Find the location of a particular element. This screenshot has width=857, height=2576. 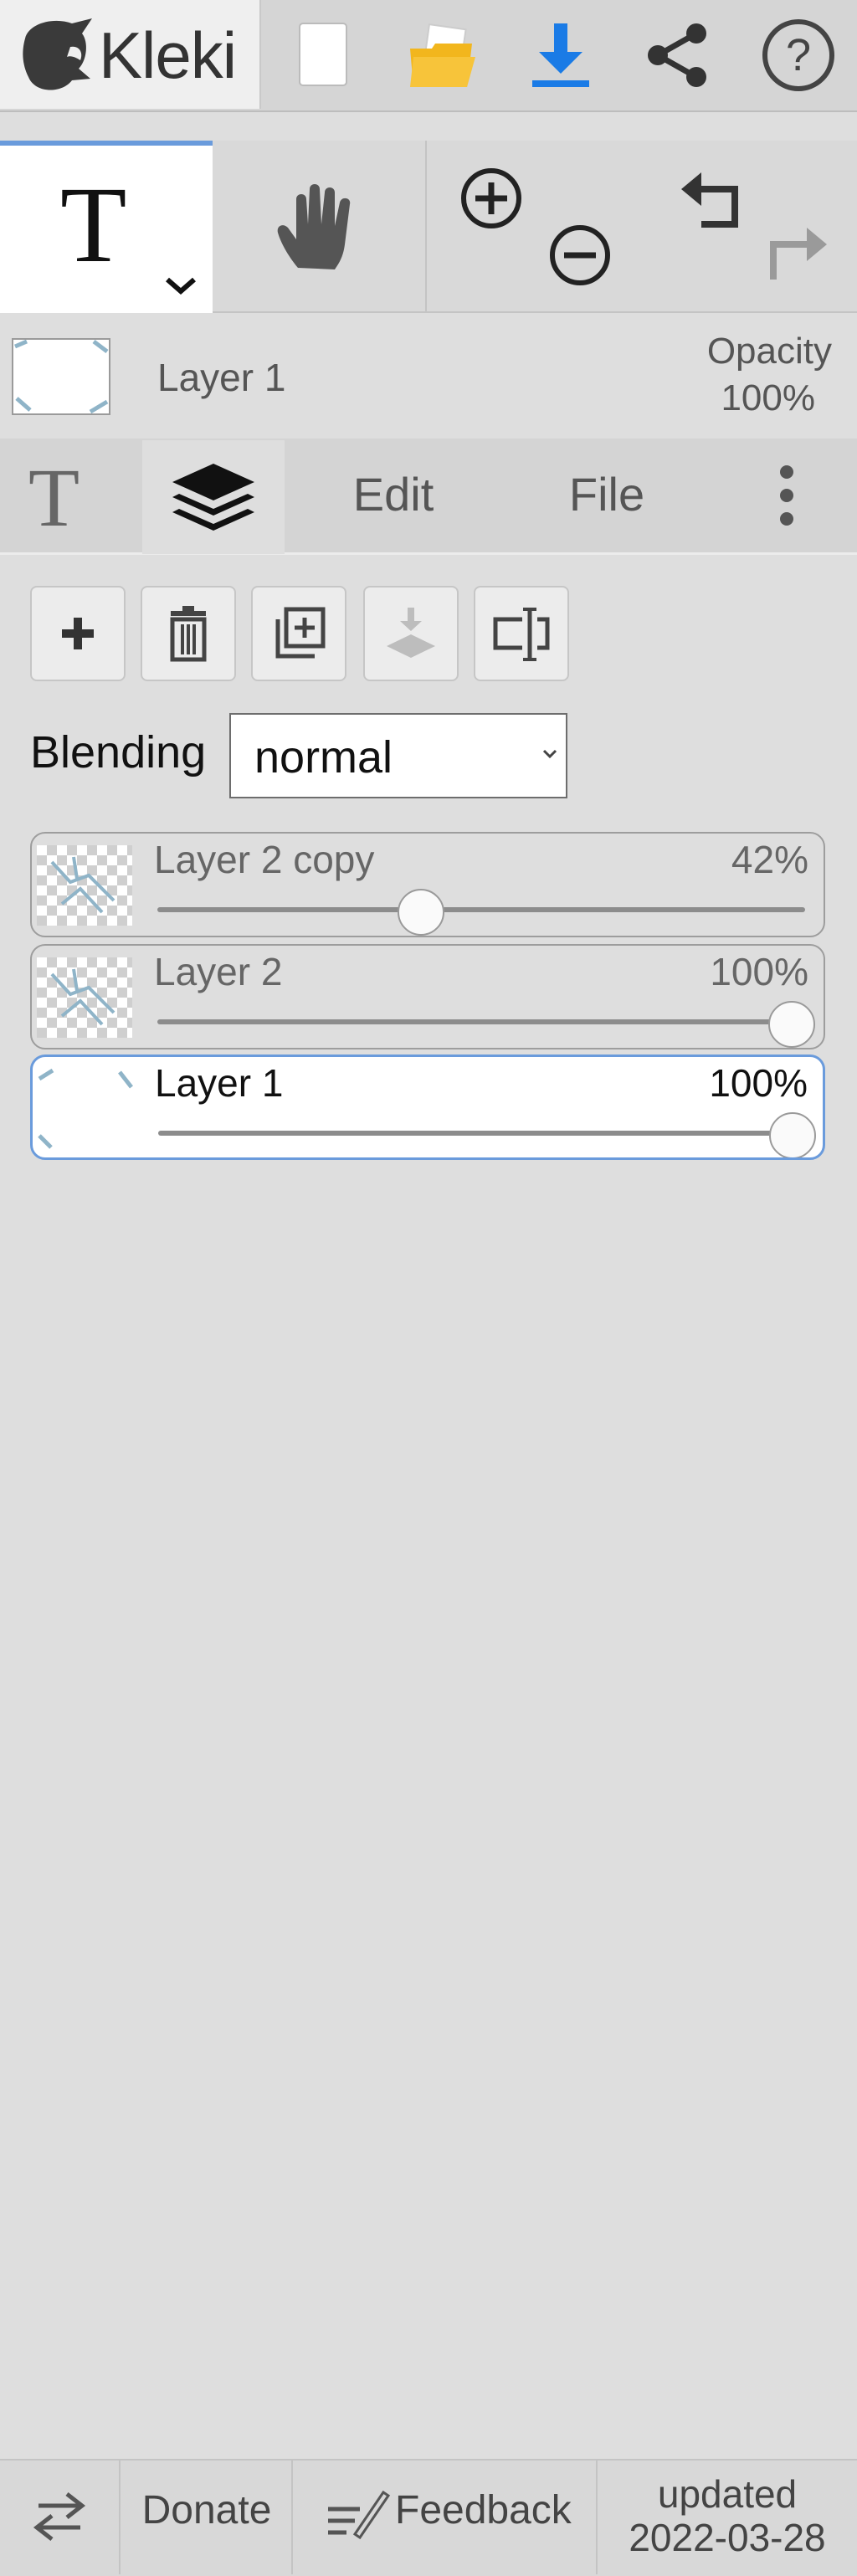

redo-icon is located at coordinates (797, 252).